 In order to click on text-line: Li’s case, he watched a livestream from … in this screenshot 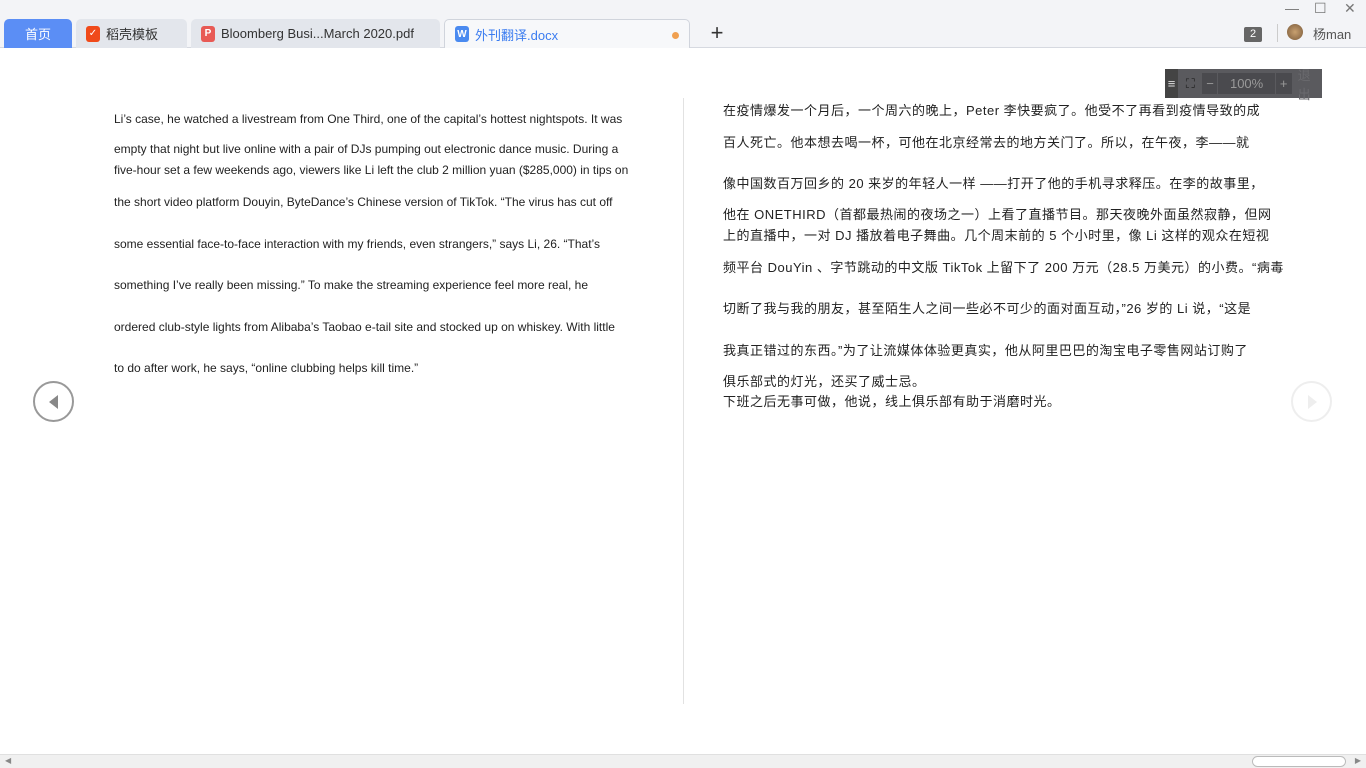, I will do `click(368, 119)`.